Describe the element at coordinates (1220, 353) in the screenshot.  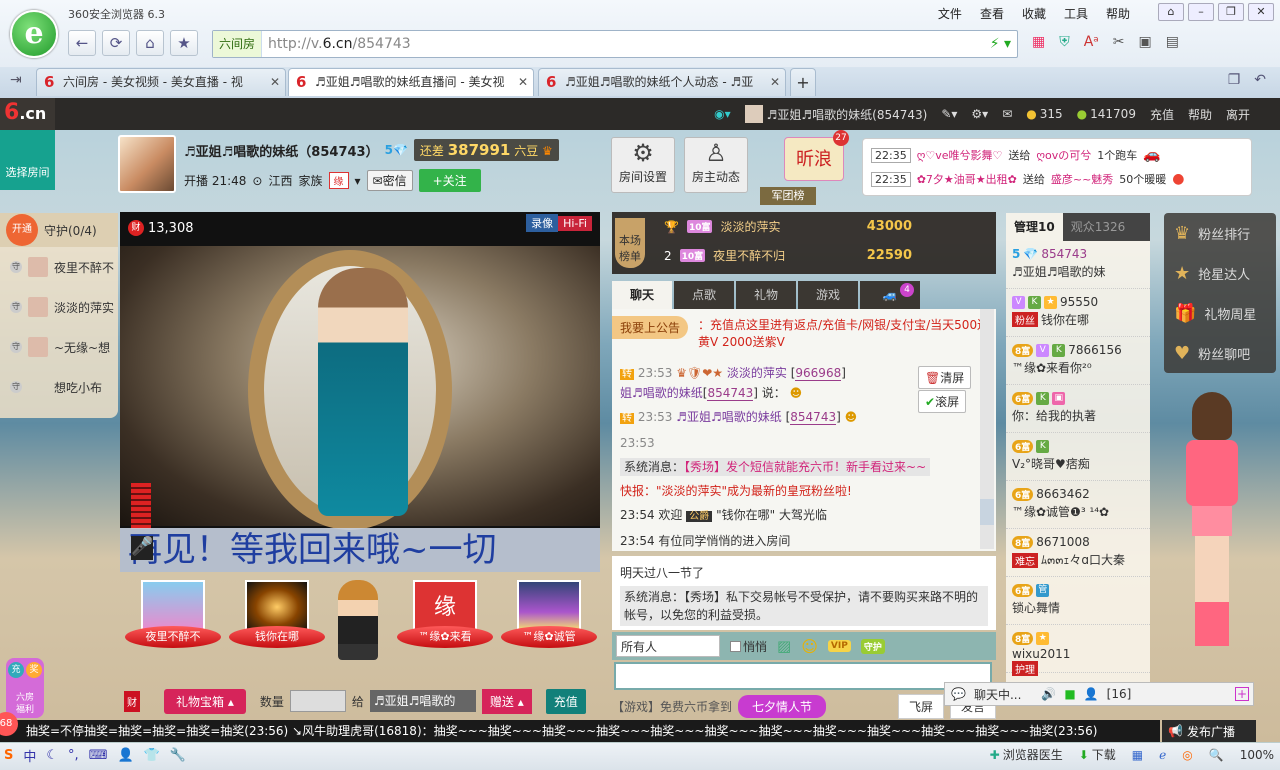
I see `fan-chat-button: ♥ 粉丝聊吧` at that location.